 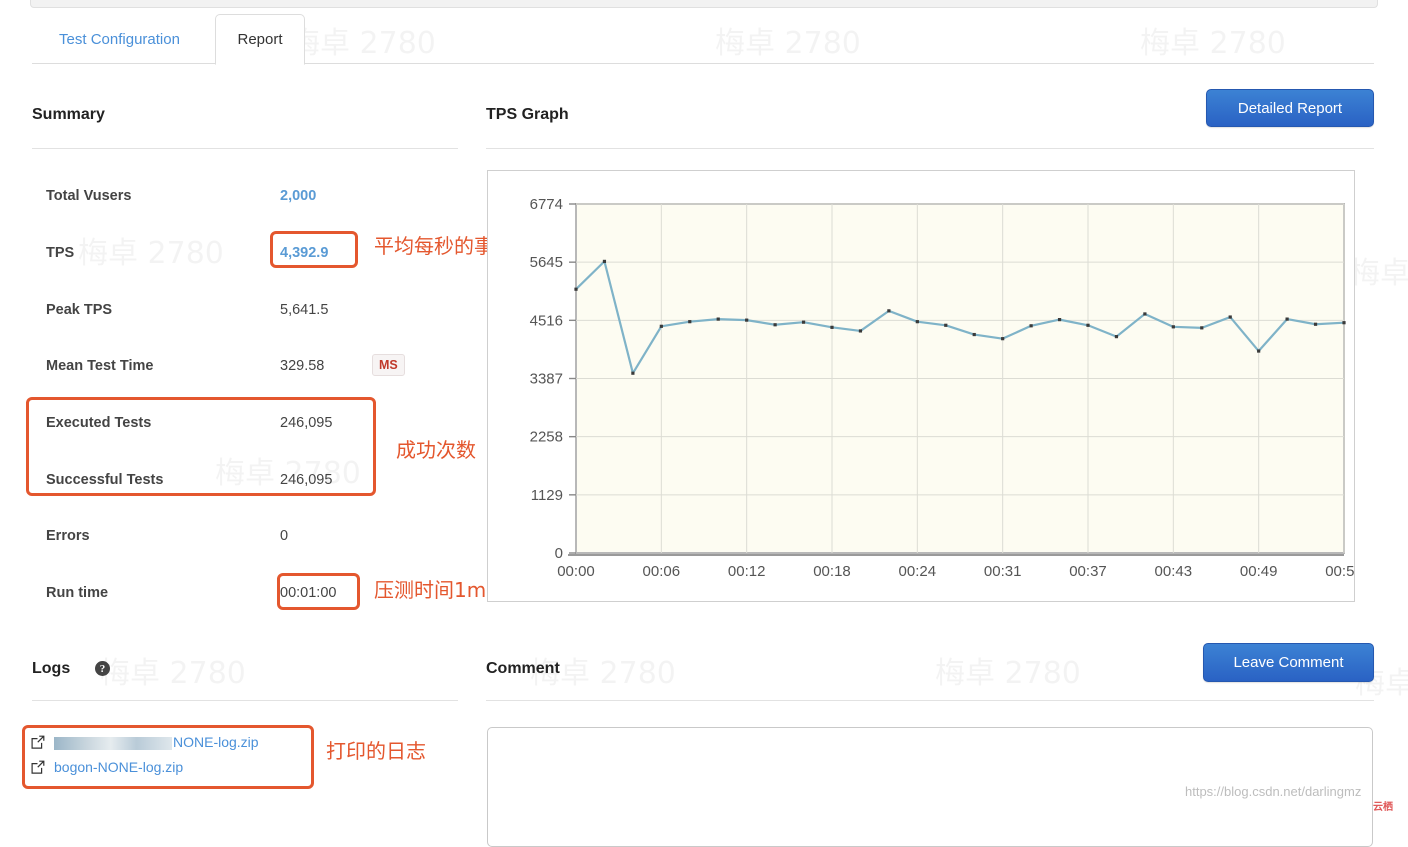 I want to click on chart-xtick-label: 00:18, so click(x=832, y=571).